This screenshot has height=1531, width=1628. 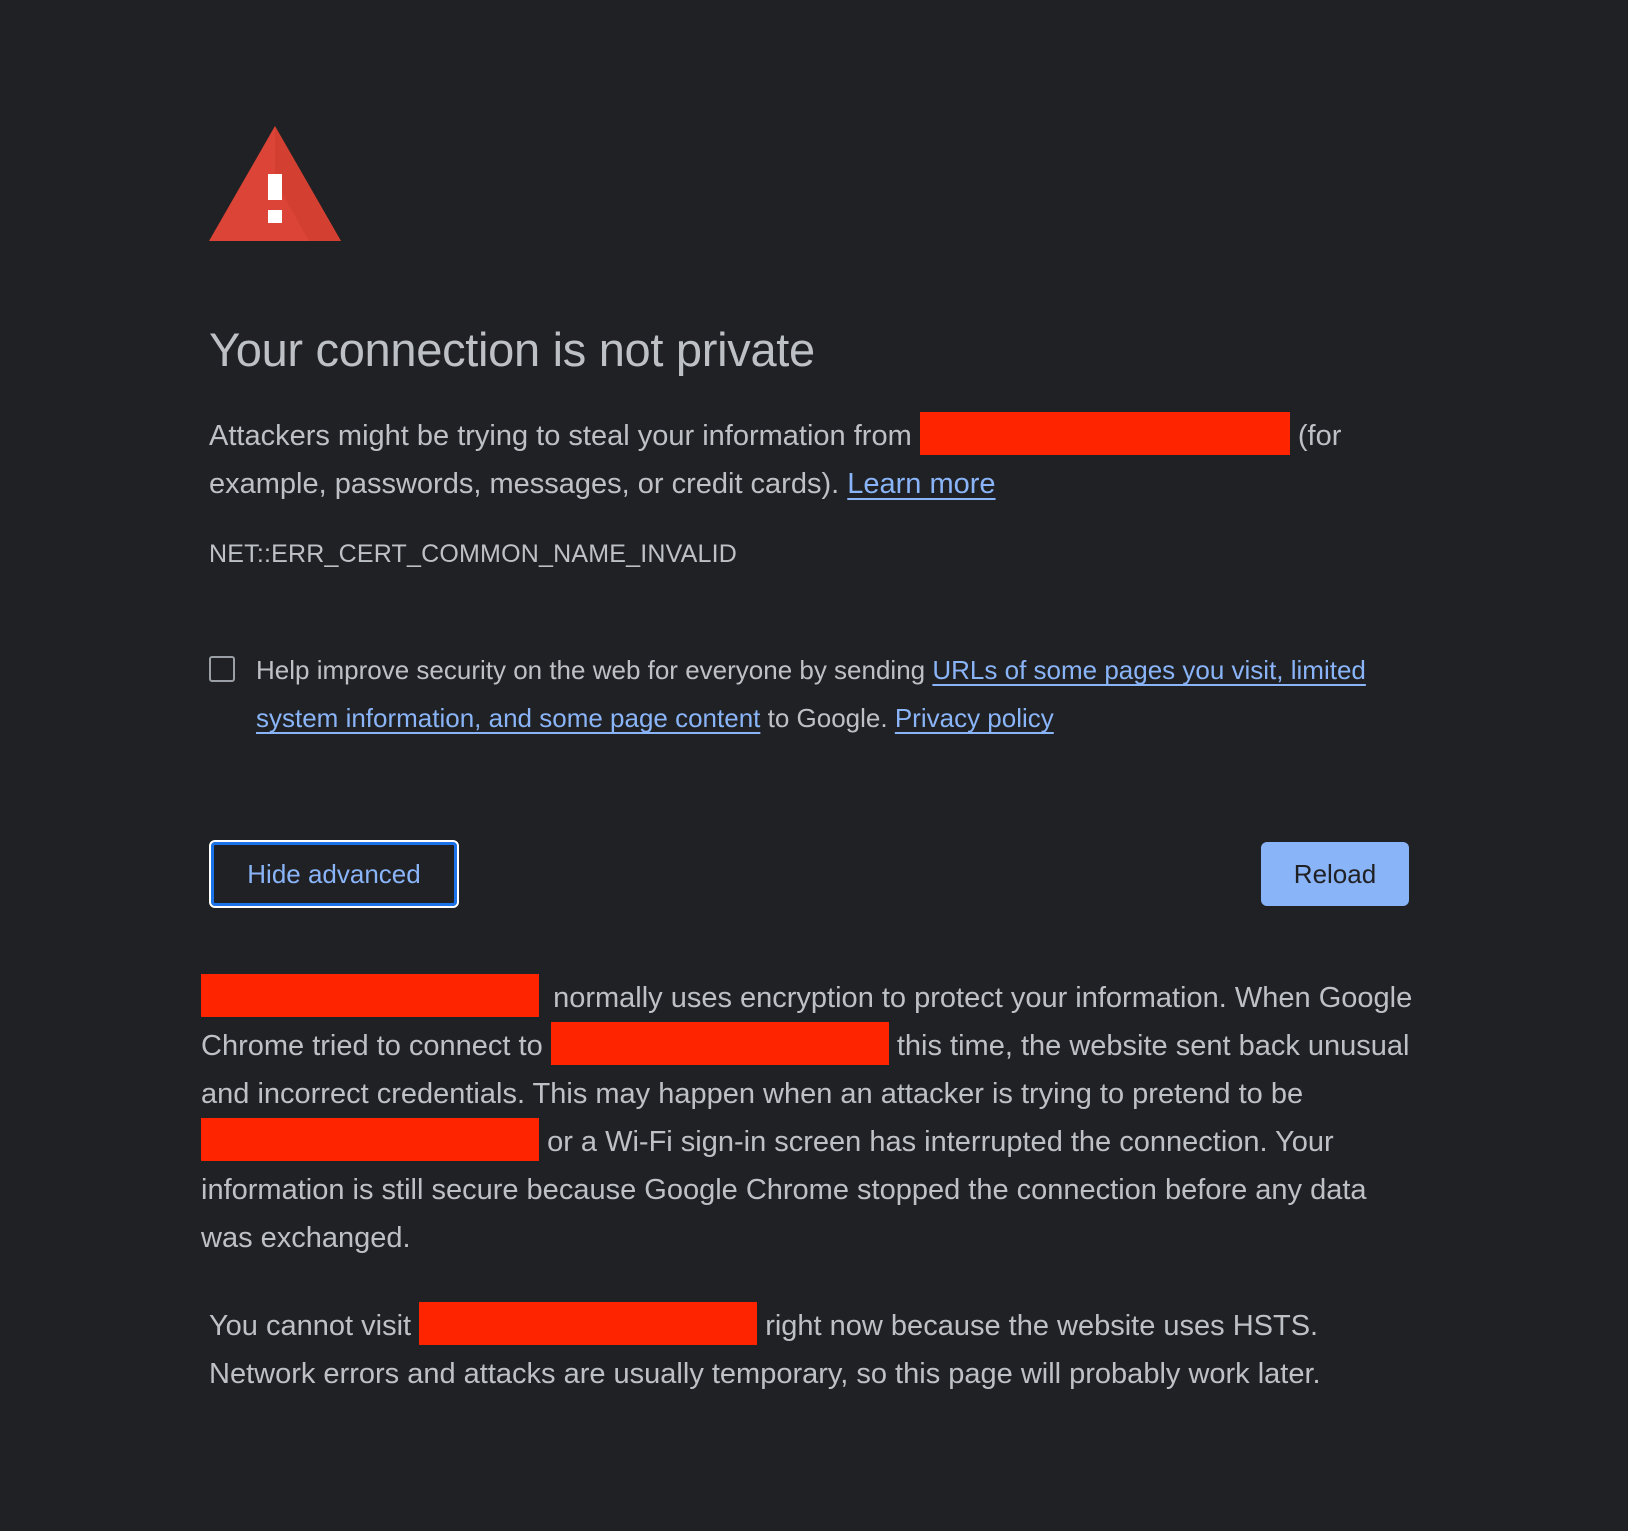 What do you see at coordinates (827, 718) in the screenshot?
I see `opt-in-text-middle: to Google.` at bounding box center [827, 718].